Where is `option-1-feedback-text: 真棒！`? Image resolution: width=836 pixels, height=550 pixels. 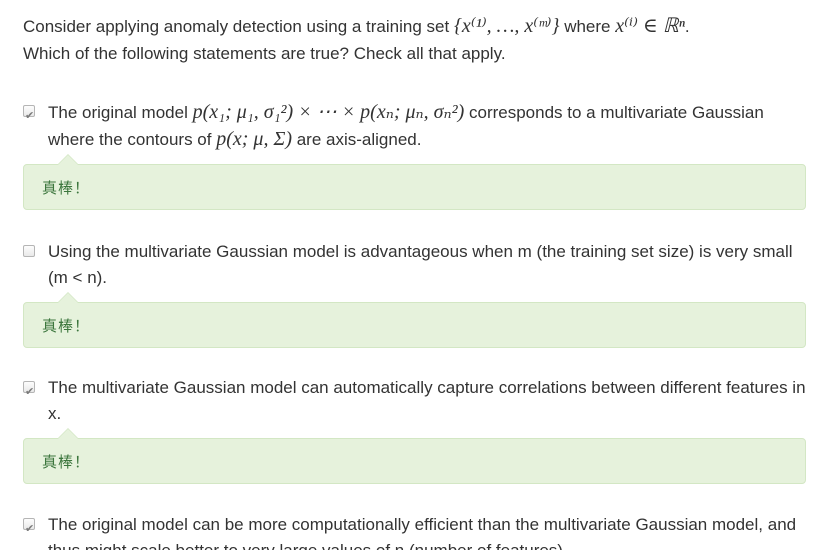 option-1-feedback-text: 真棒！ is located at coordinates (66, 188).